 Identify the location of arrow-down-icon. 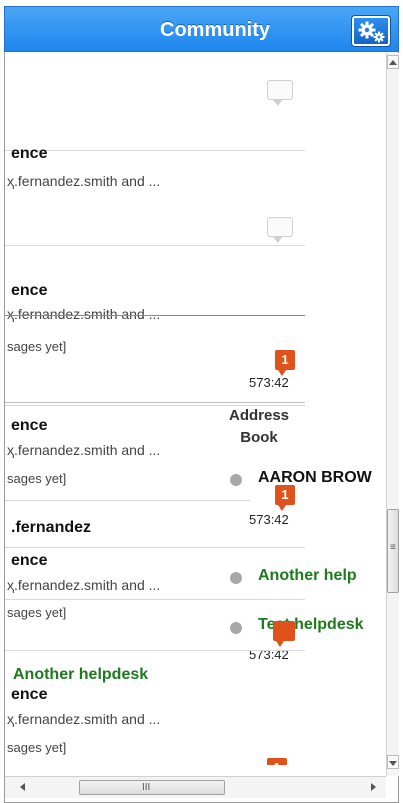
(393, 763).